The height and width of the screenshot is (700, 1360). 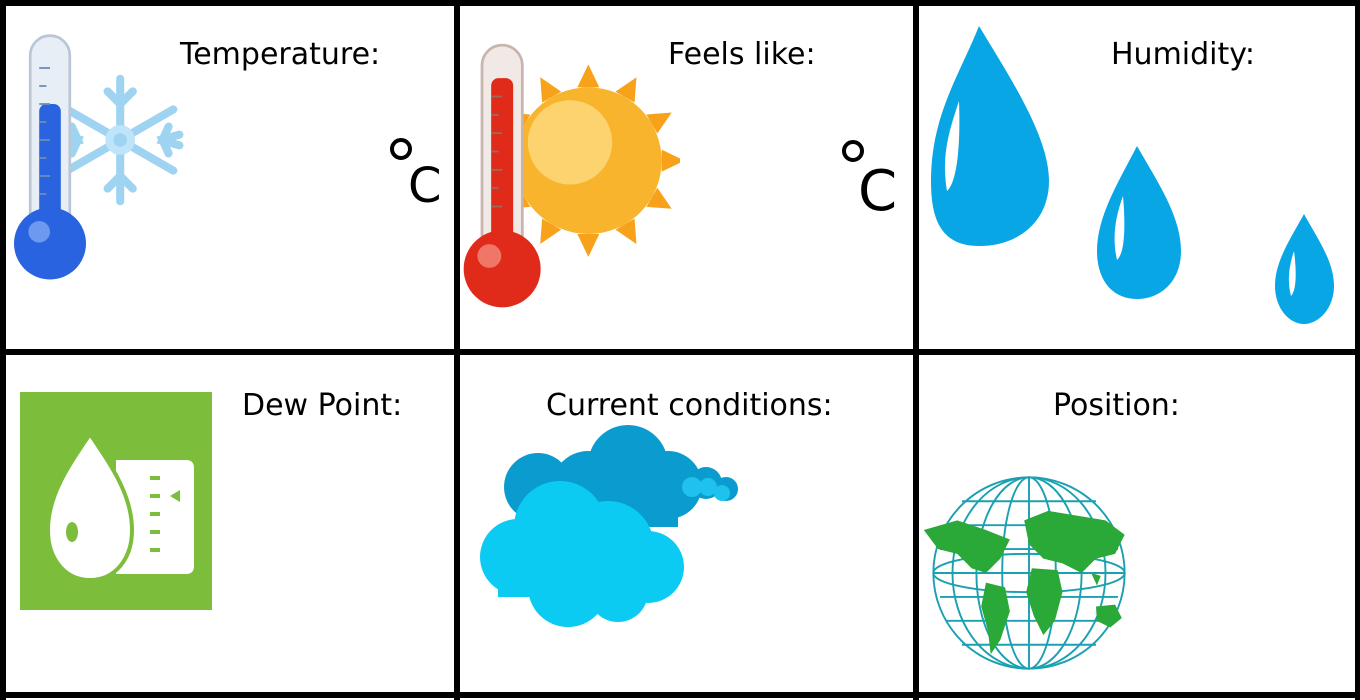 What do you see at coordinates (609, 526) in the screenshot?
I see `clouds-icon` at bounding box center [609, 526].